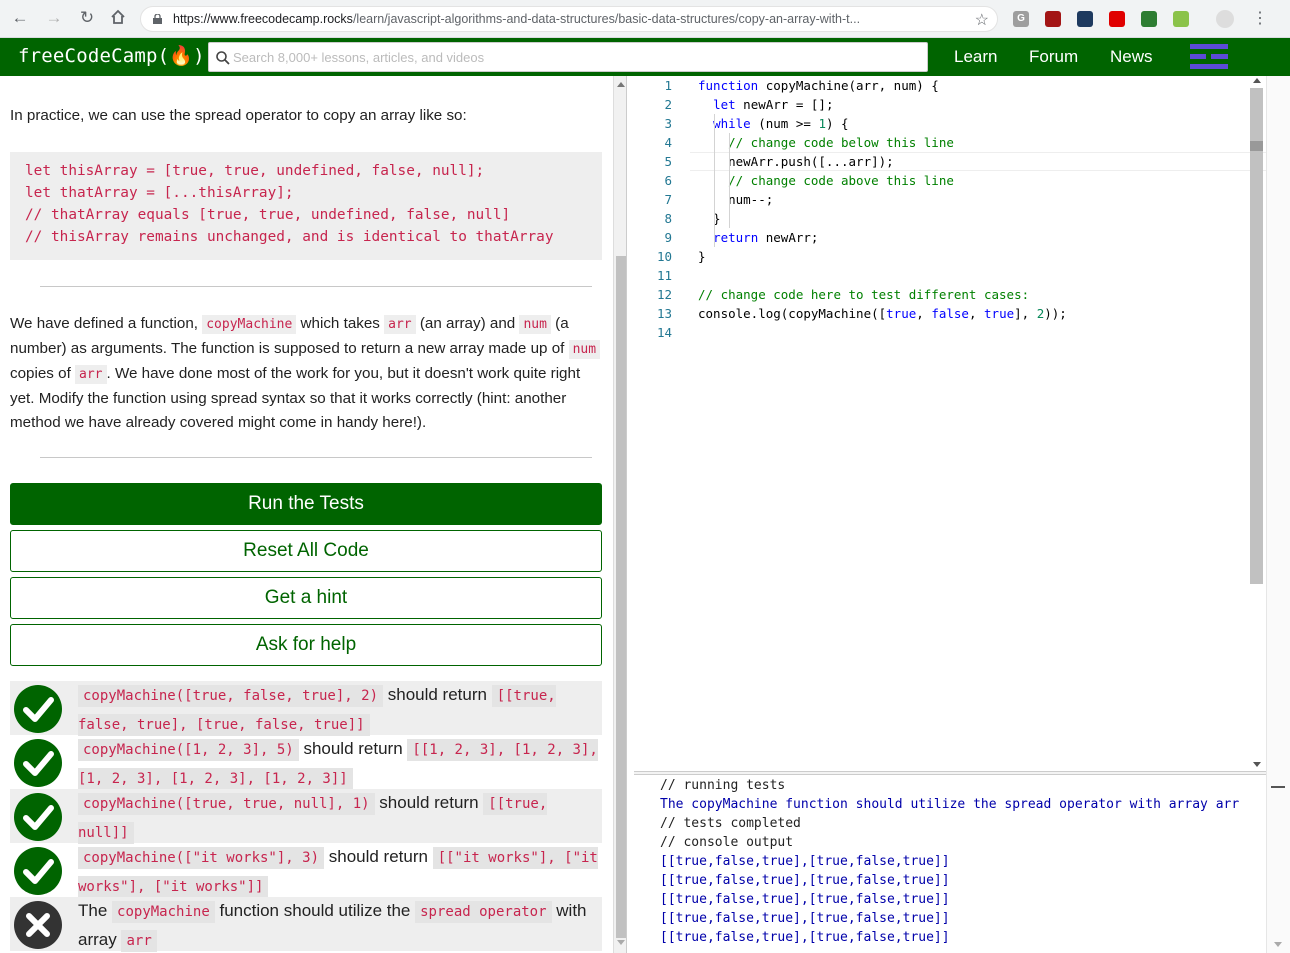 The image size is (1290, 953). Describe the element at coordinates (950, 773) in the screenshot. I see `pane-splitter` at that location.